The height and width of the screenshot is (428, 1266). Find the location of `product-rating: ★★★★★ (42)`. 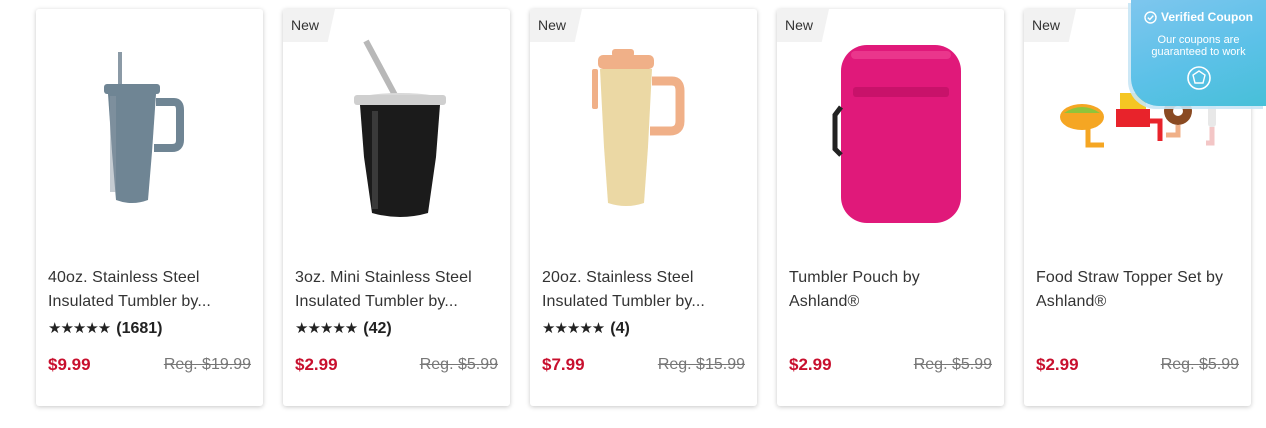

product-rating: ★★★★★ (42) is located at coordinates (343, 328).